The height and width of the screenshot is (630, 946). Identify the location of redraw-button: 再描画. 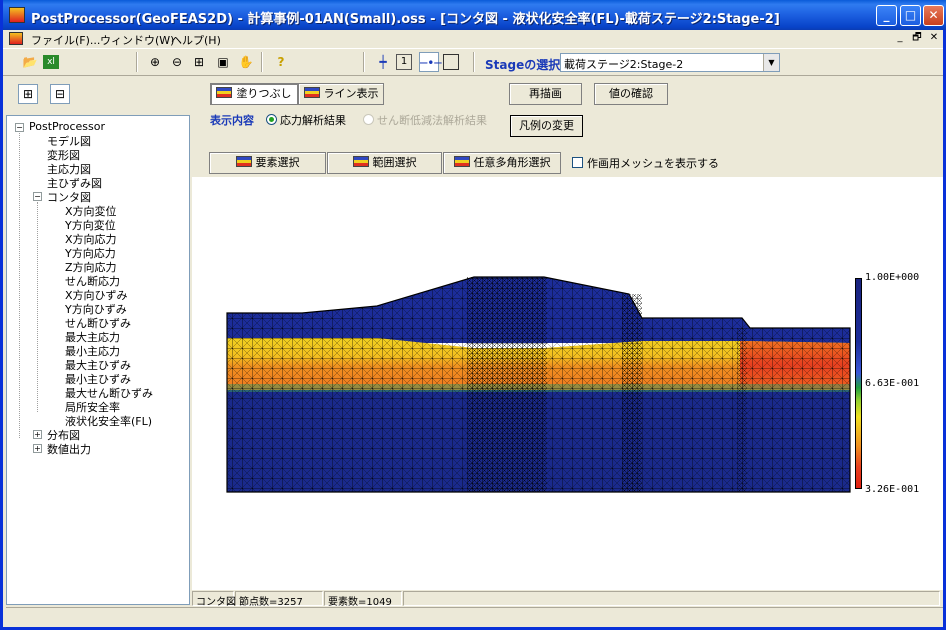
(545, 94).